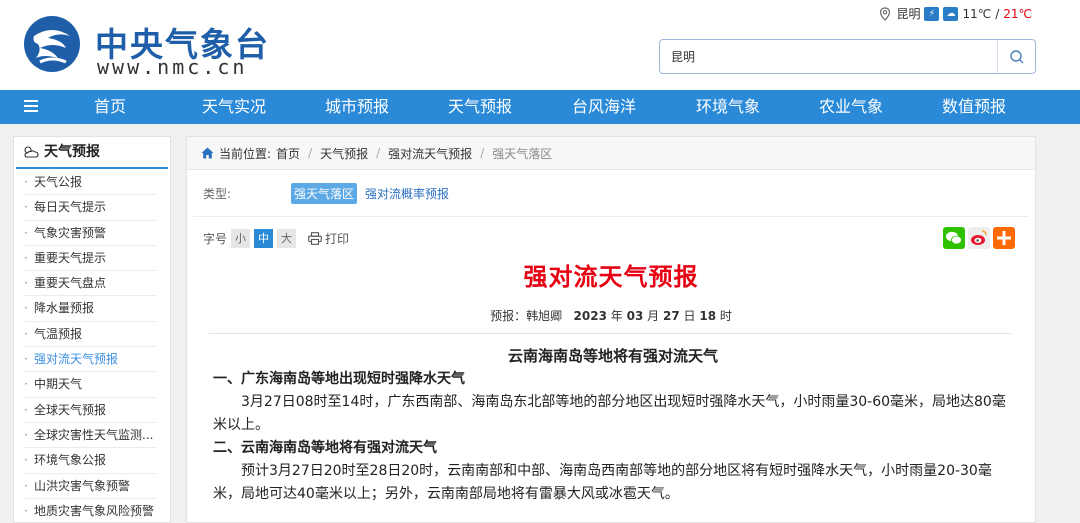  What do you see at coordinates (217, 194) in the screenshot?
I see `type-label: 类型:` at bounding box center [217, 194].